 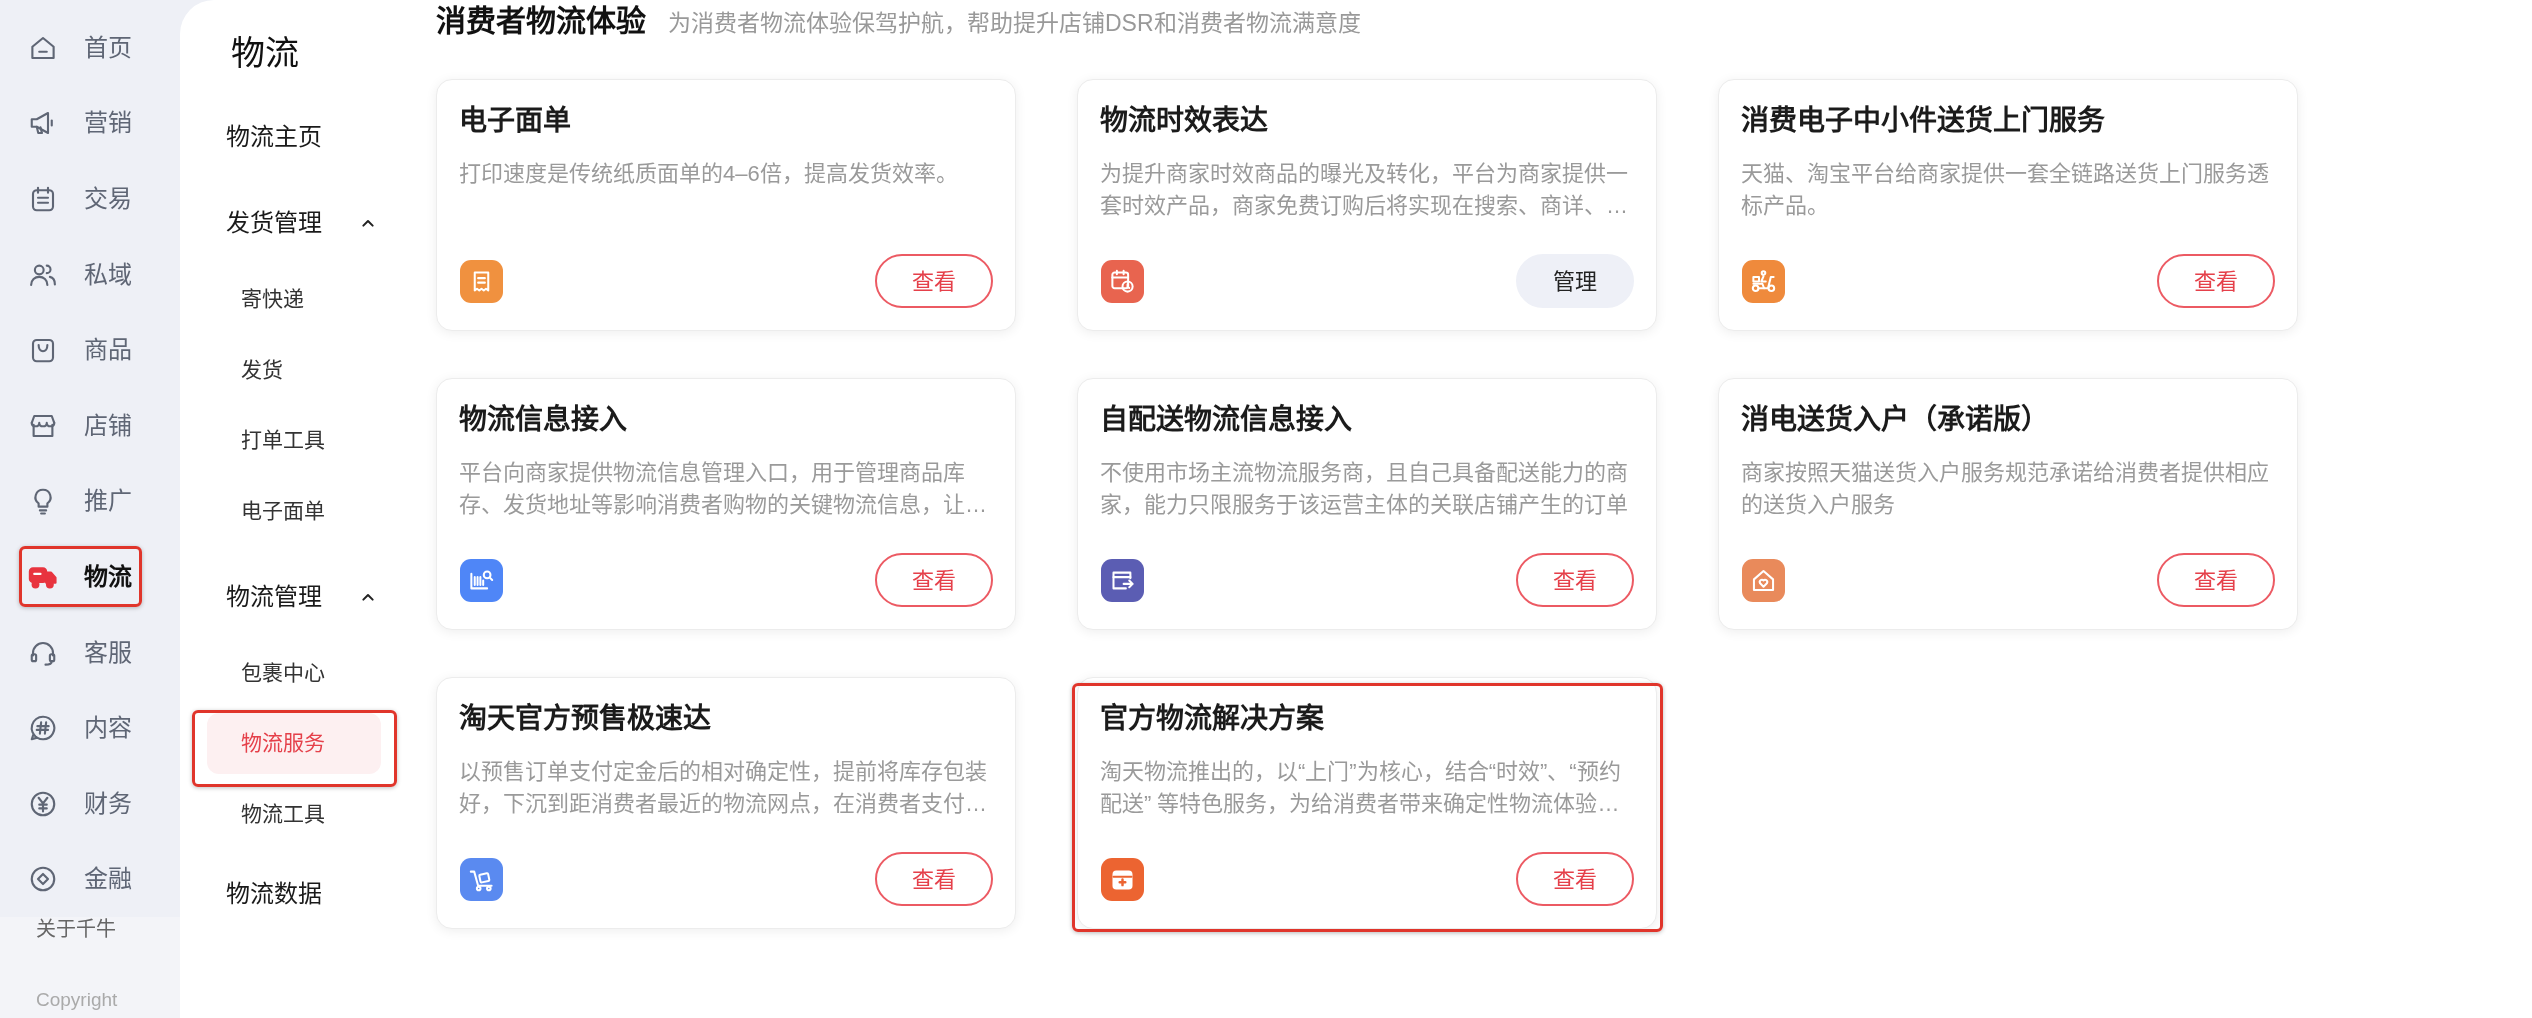 I want to click on card-title: 电子面单, so click(x=515, y=121).